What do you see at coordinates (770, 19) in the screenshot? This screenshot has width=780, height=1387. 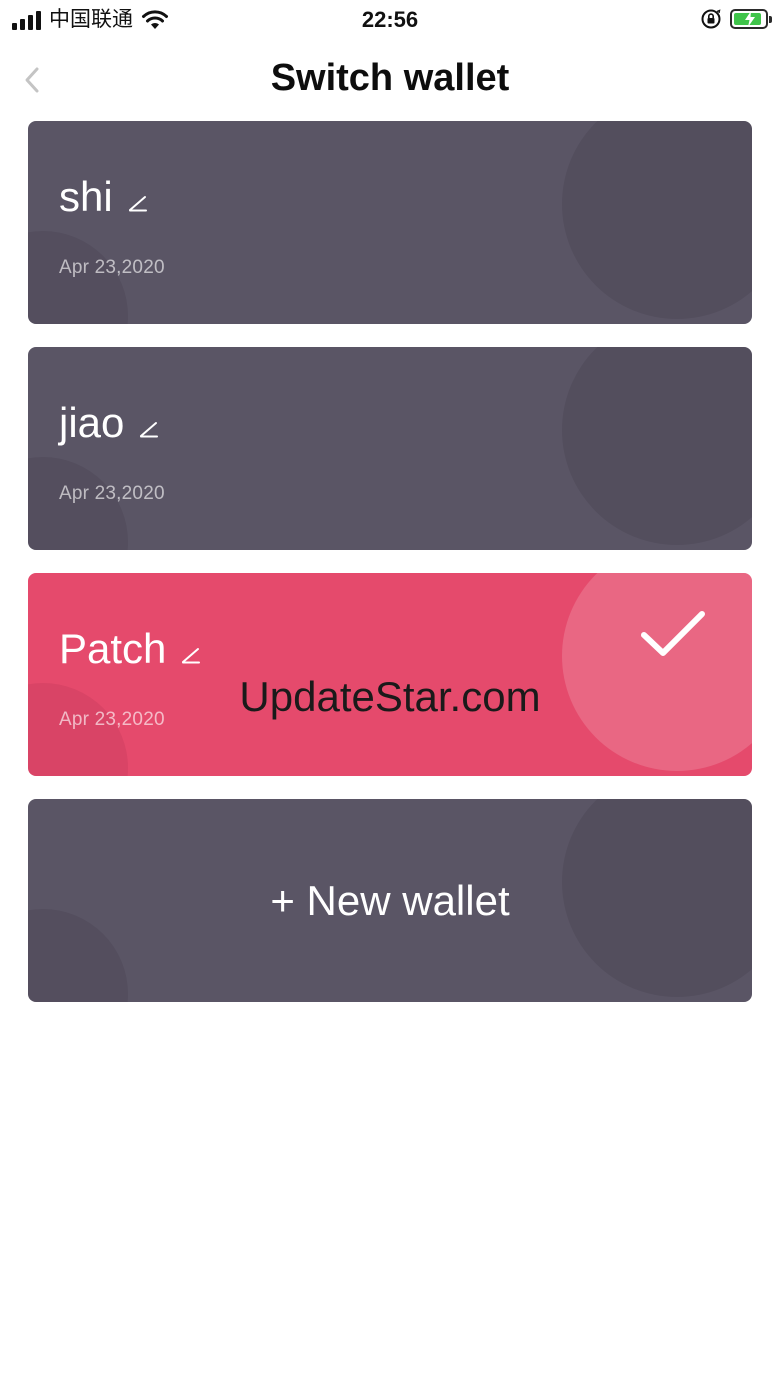 I see `battery-nub` at bounding box center [770, 19].